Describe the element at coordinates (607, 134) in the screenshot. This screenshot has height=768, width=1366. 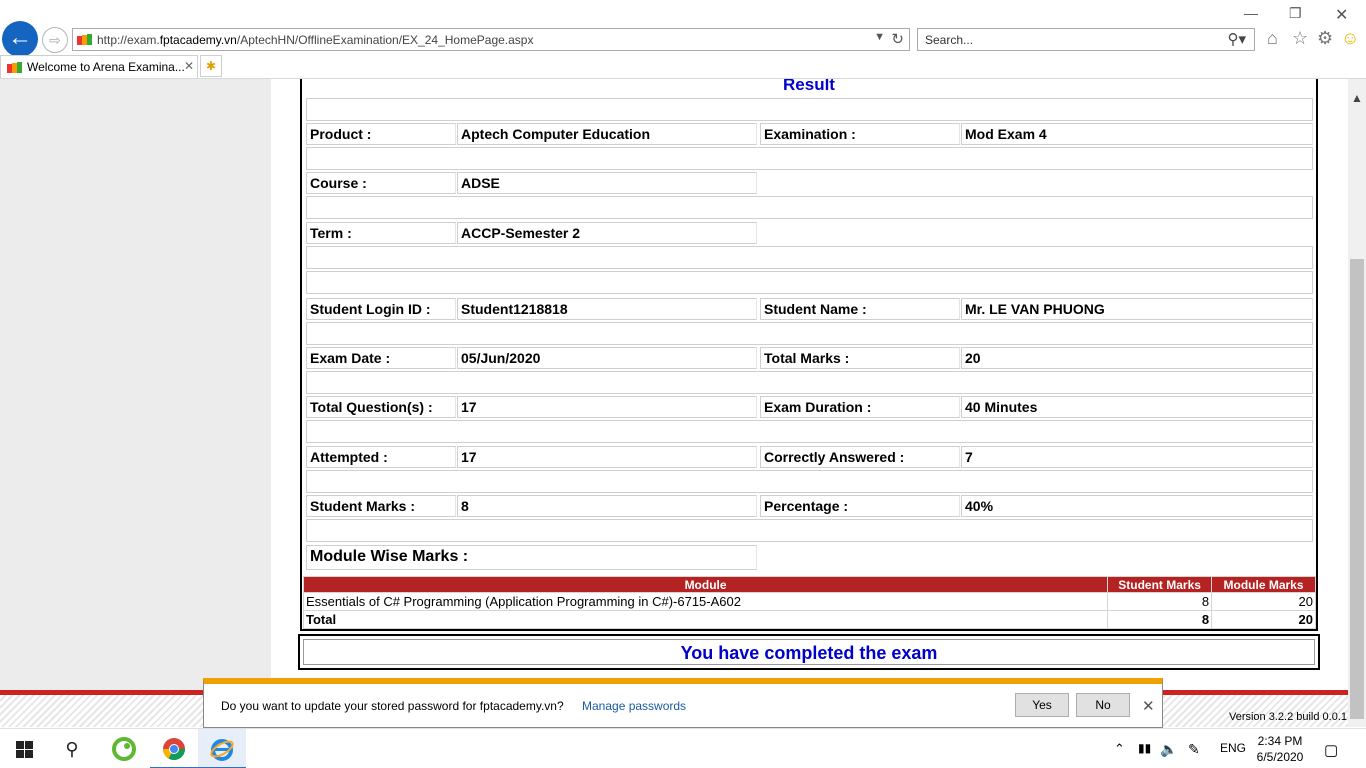
I see `value-product: Aptech Computer Education` at that location.